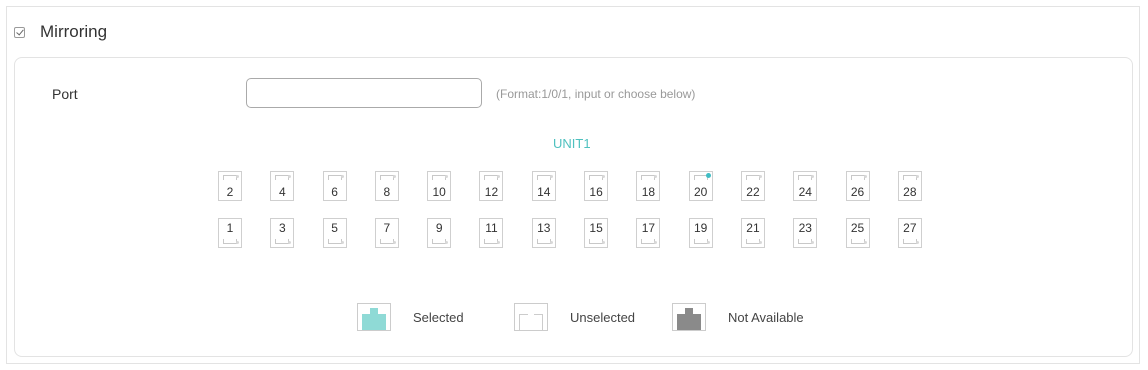 The height and width of the screenshot is (370, 1148). I want to click on port-number: 12, so click(491, 192).